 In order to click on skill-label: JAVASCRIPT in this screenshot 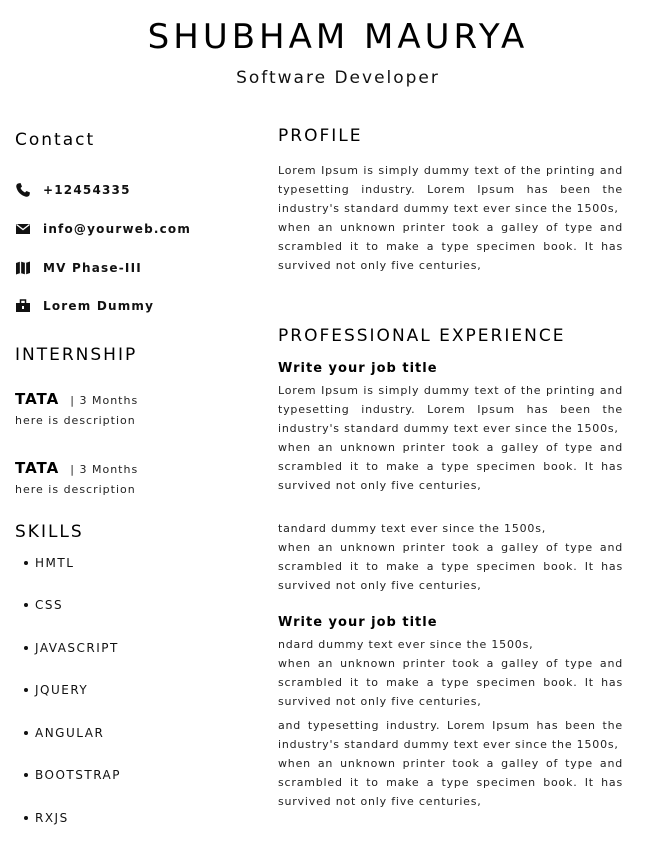, I will do `click(77, 648)`.